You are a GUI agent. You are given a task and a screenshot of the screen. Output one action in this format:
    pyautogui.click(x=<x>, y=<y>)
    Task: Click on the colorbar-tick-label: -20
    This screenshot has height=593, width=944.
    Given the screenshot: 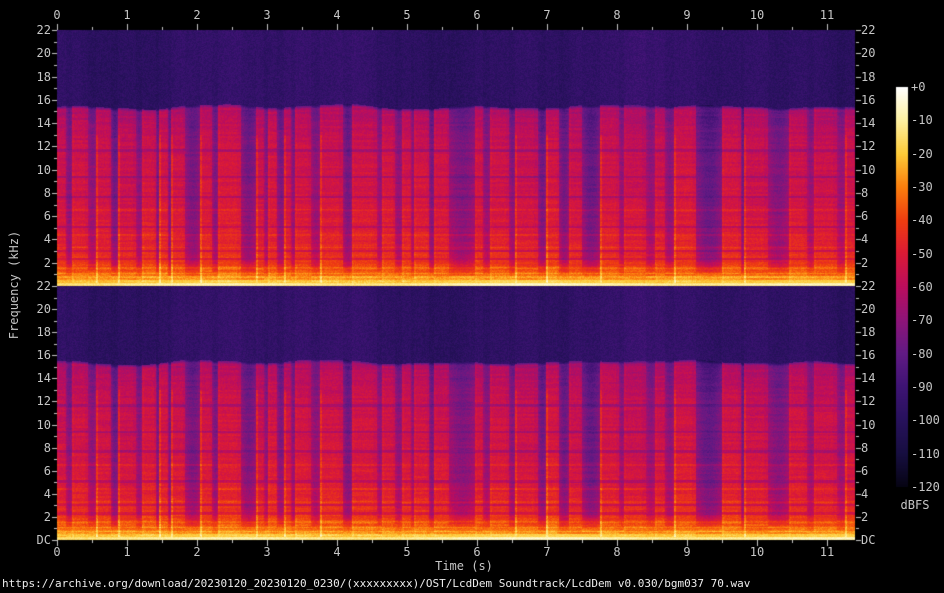 What is the action you would take?
    pyautogui.click(x=922, y=153)
    